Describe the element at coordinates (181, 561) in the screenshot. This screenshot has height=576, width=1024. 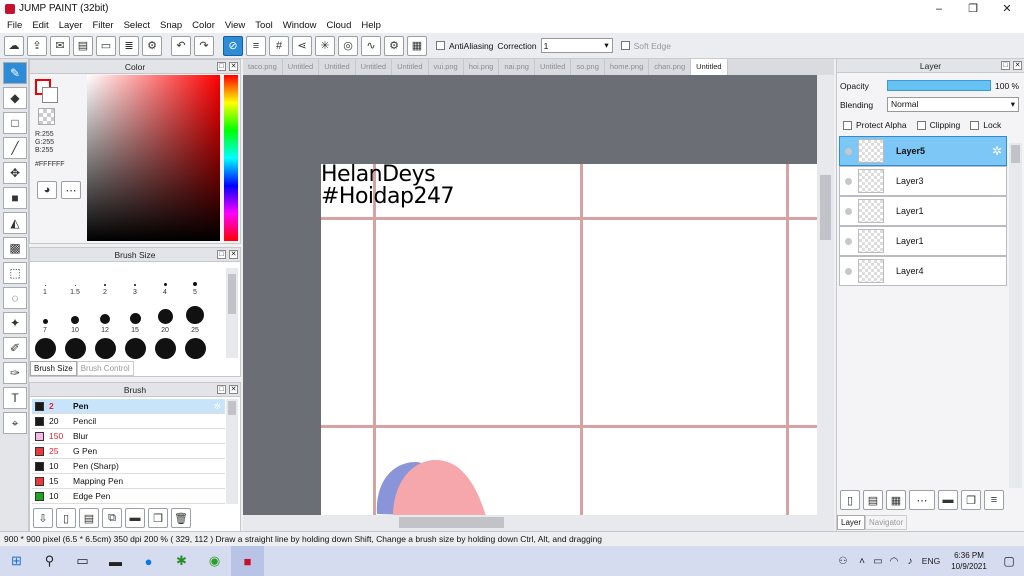
I see `browser-icon: ✱` at that location.